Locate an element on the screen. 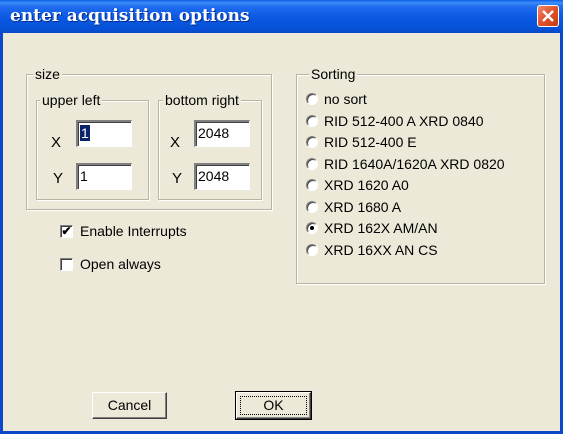  sort-option: RID 512-400 A XRD 0840 is located at coordinates (424, 122).